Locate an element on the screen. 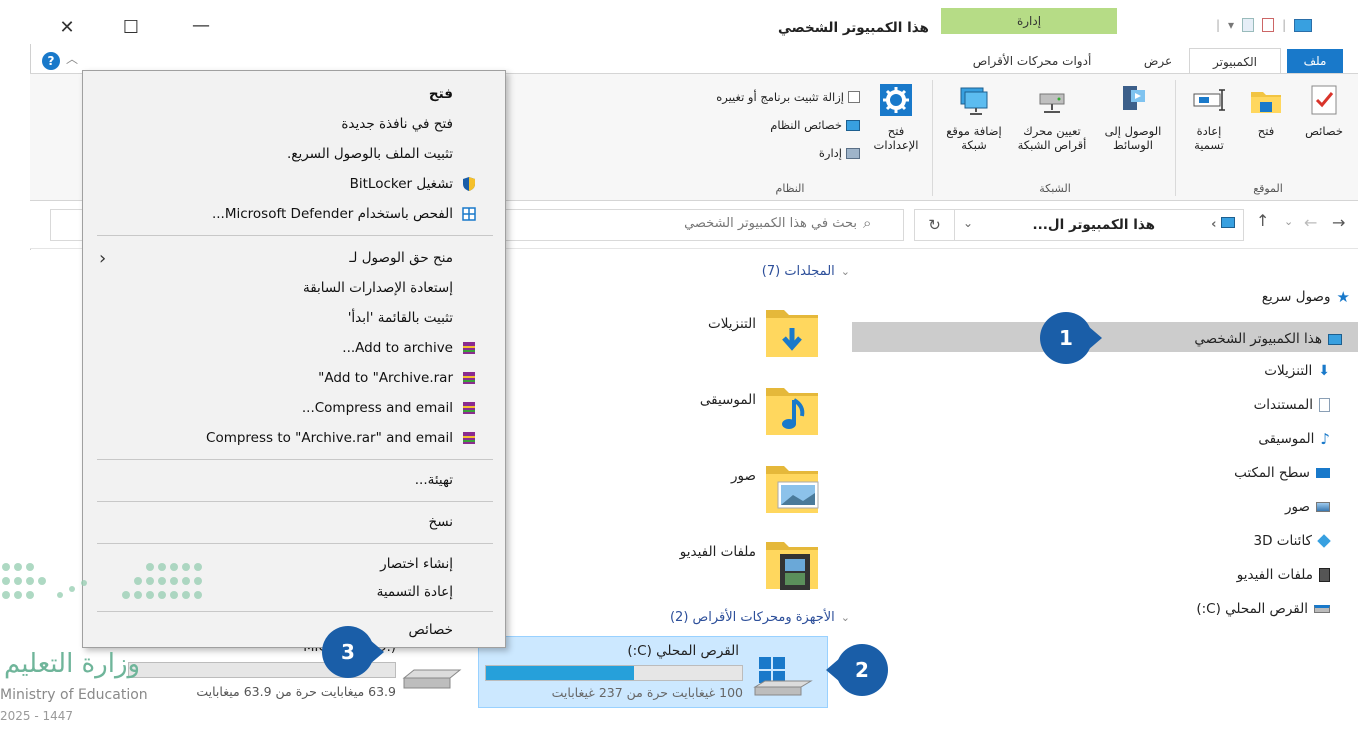  videos-folder-icon is located at coordinates (792, 566).